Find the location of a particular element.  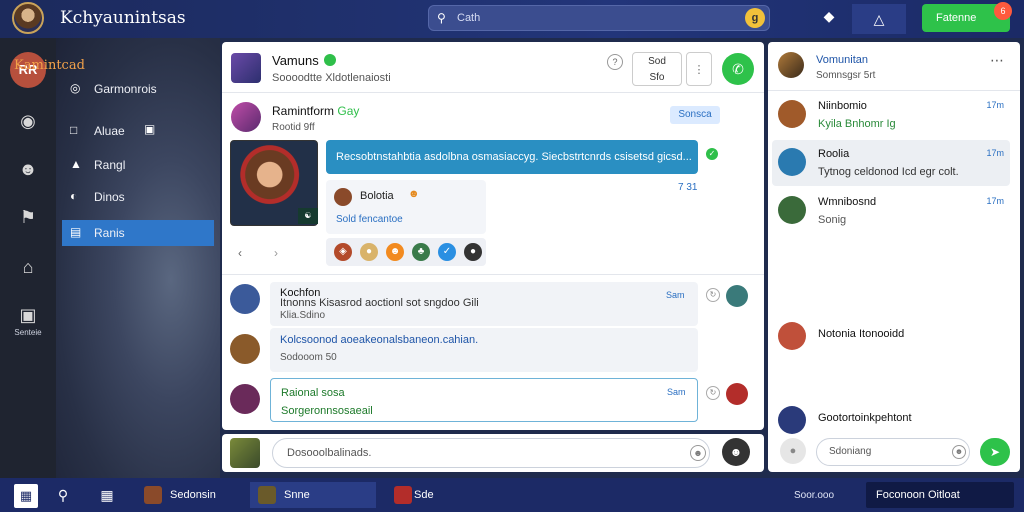

message-body: Kolcsoonod aoeakeonalsbaneon.cahian. is located at coordinates (379, 340).